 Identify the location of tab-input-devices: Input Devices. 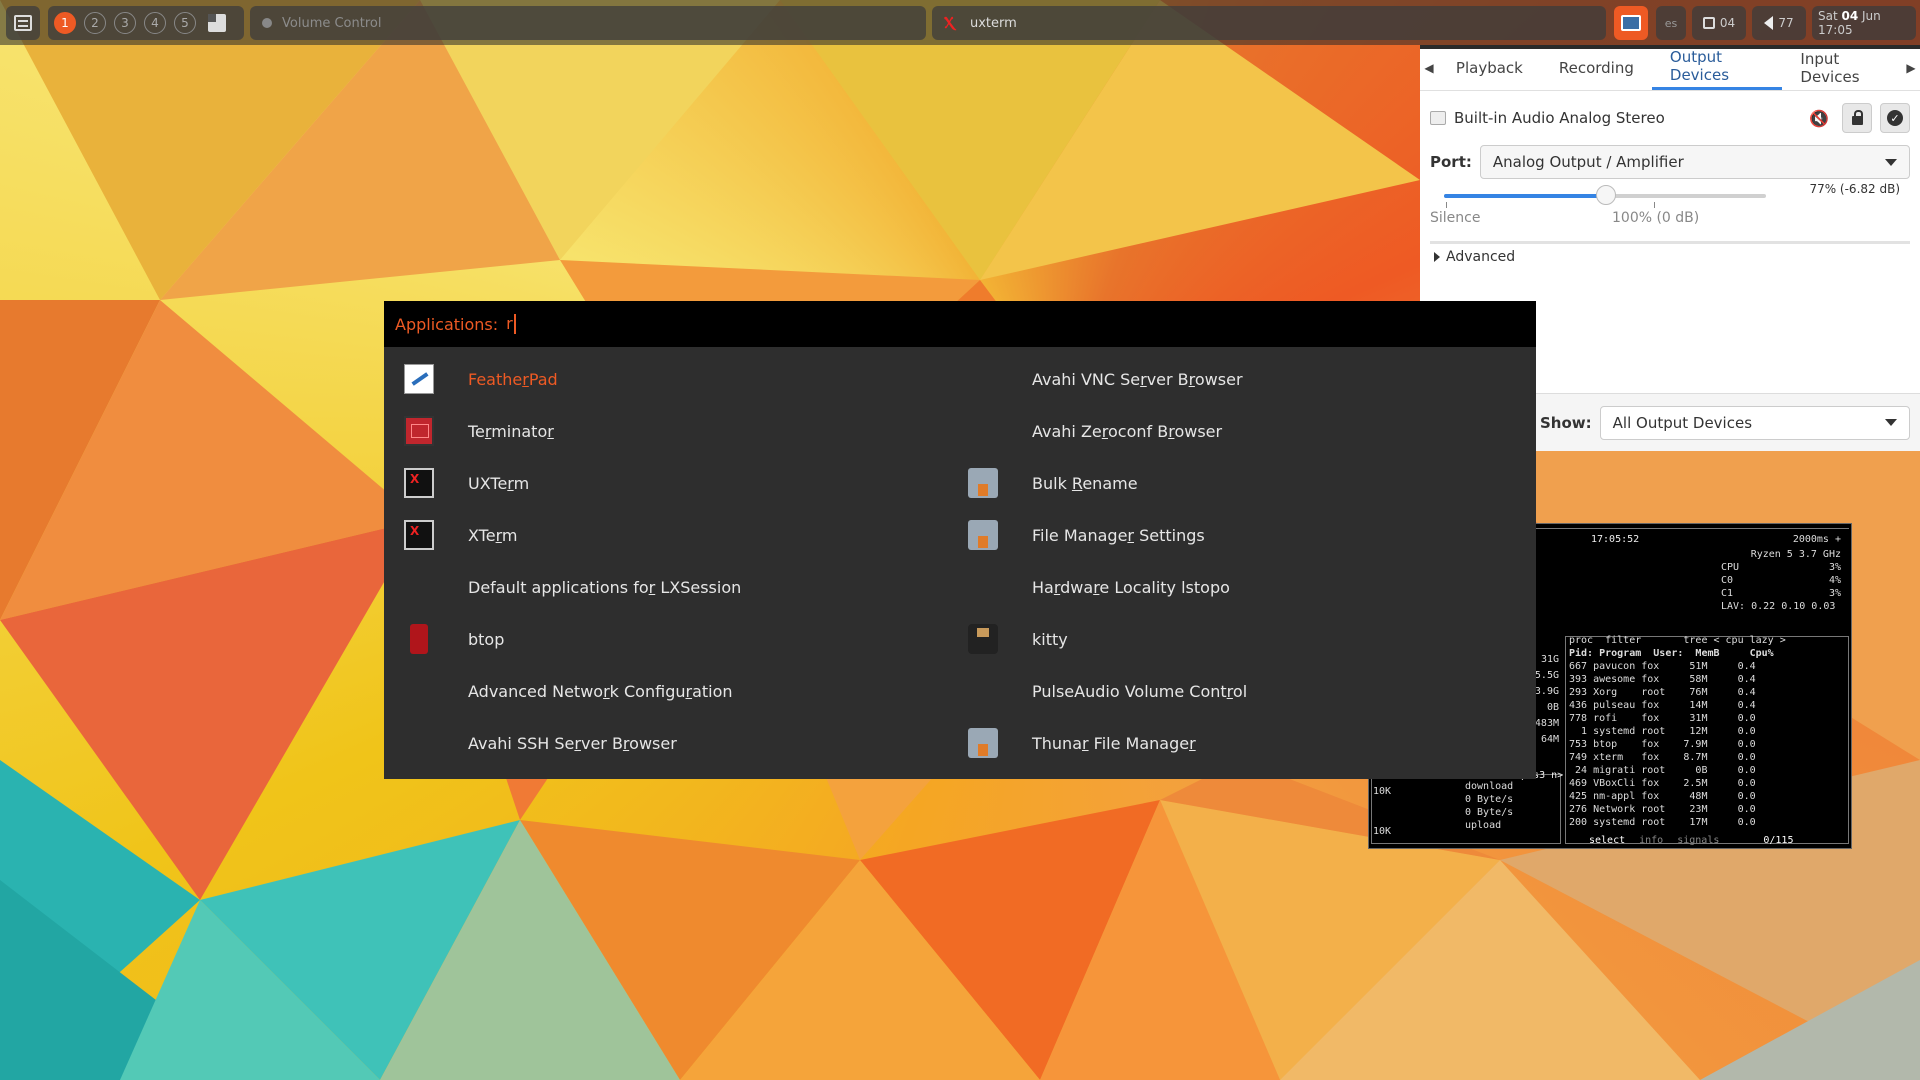
(1842, 67).